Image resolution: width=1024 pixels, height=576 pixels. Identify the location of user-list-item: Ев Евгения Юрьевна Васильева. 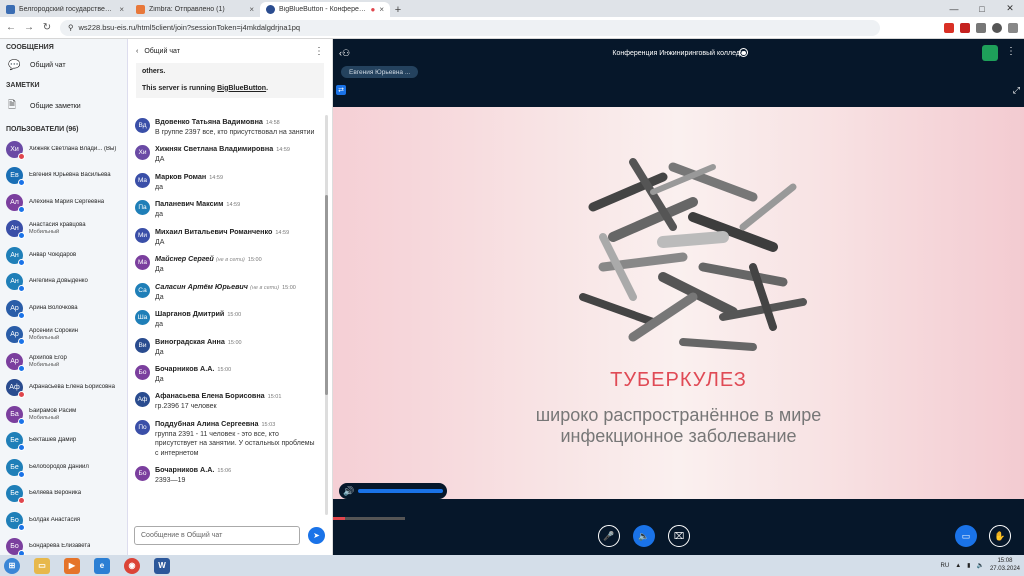
(63, 176).